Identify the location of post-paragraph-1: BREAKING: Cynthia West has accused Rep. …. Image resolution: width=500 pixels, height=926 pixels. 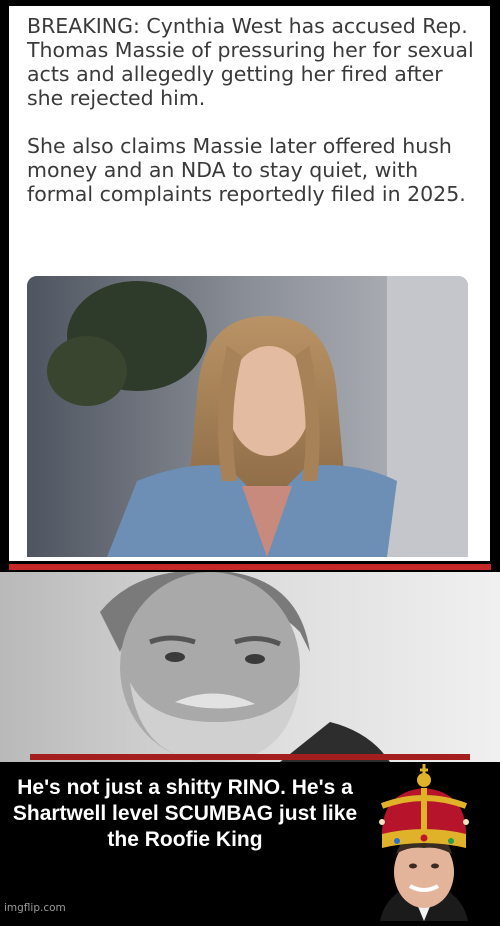
(250, 62).